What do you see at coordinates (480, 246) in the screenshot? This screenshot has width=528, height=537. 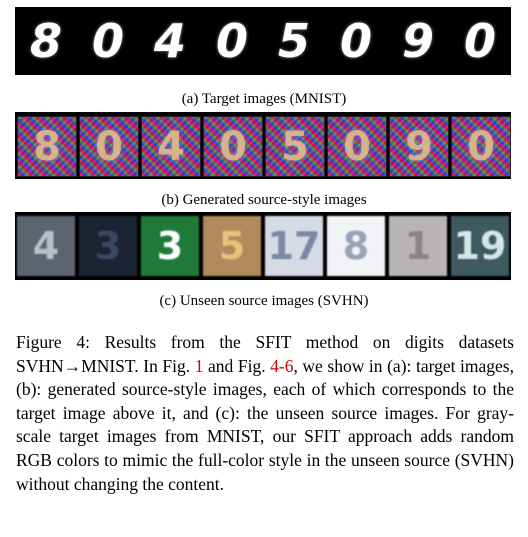 I see `svhn-digit-image: 19` at bounding box center [480, 246].